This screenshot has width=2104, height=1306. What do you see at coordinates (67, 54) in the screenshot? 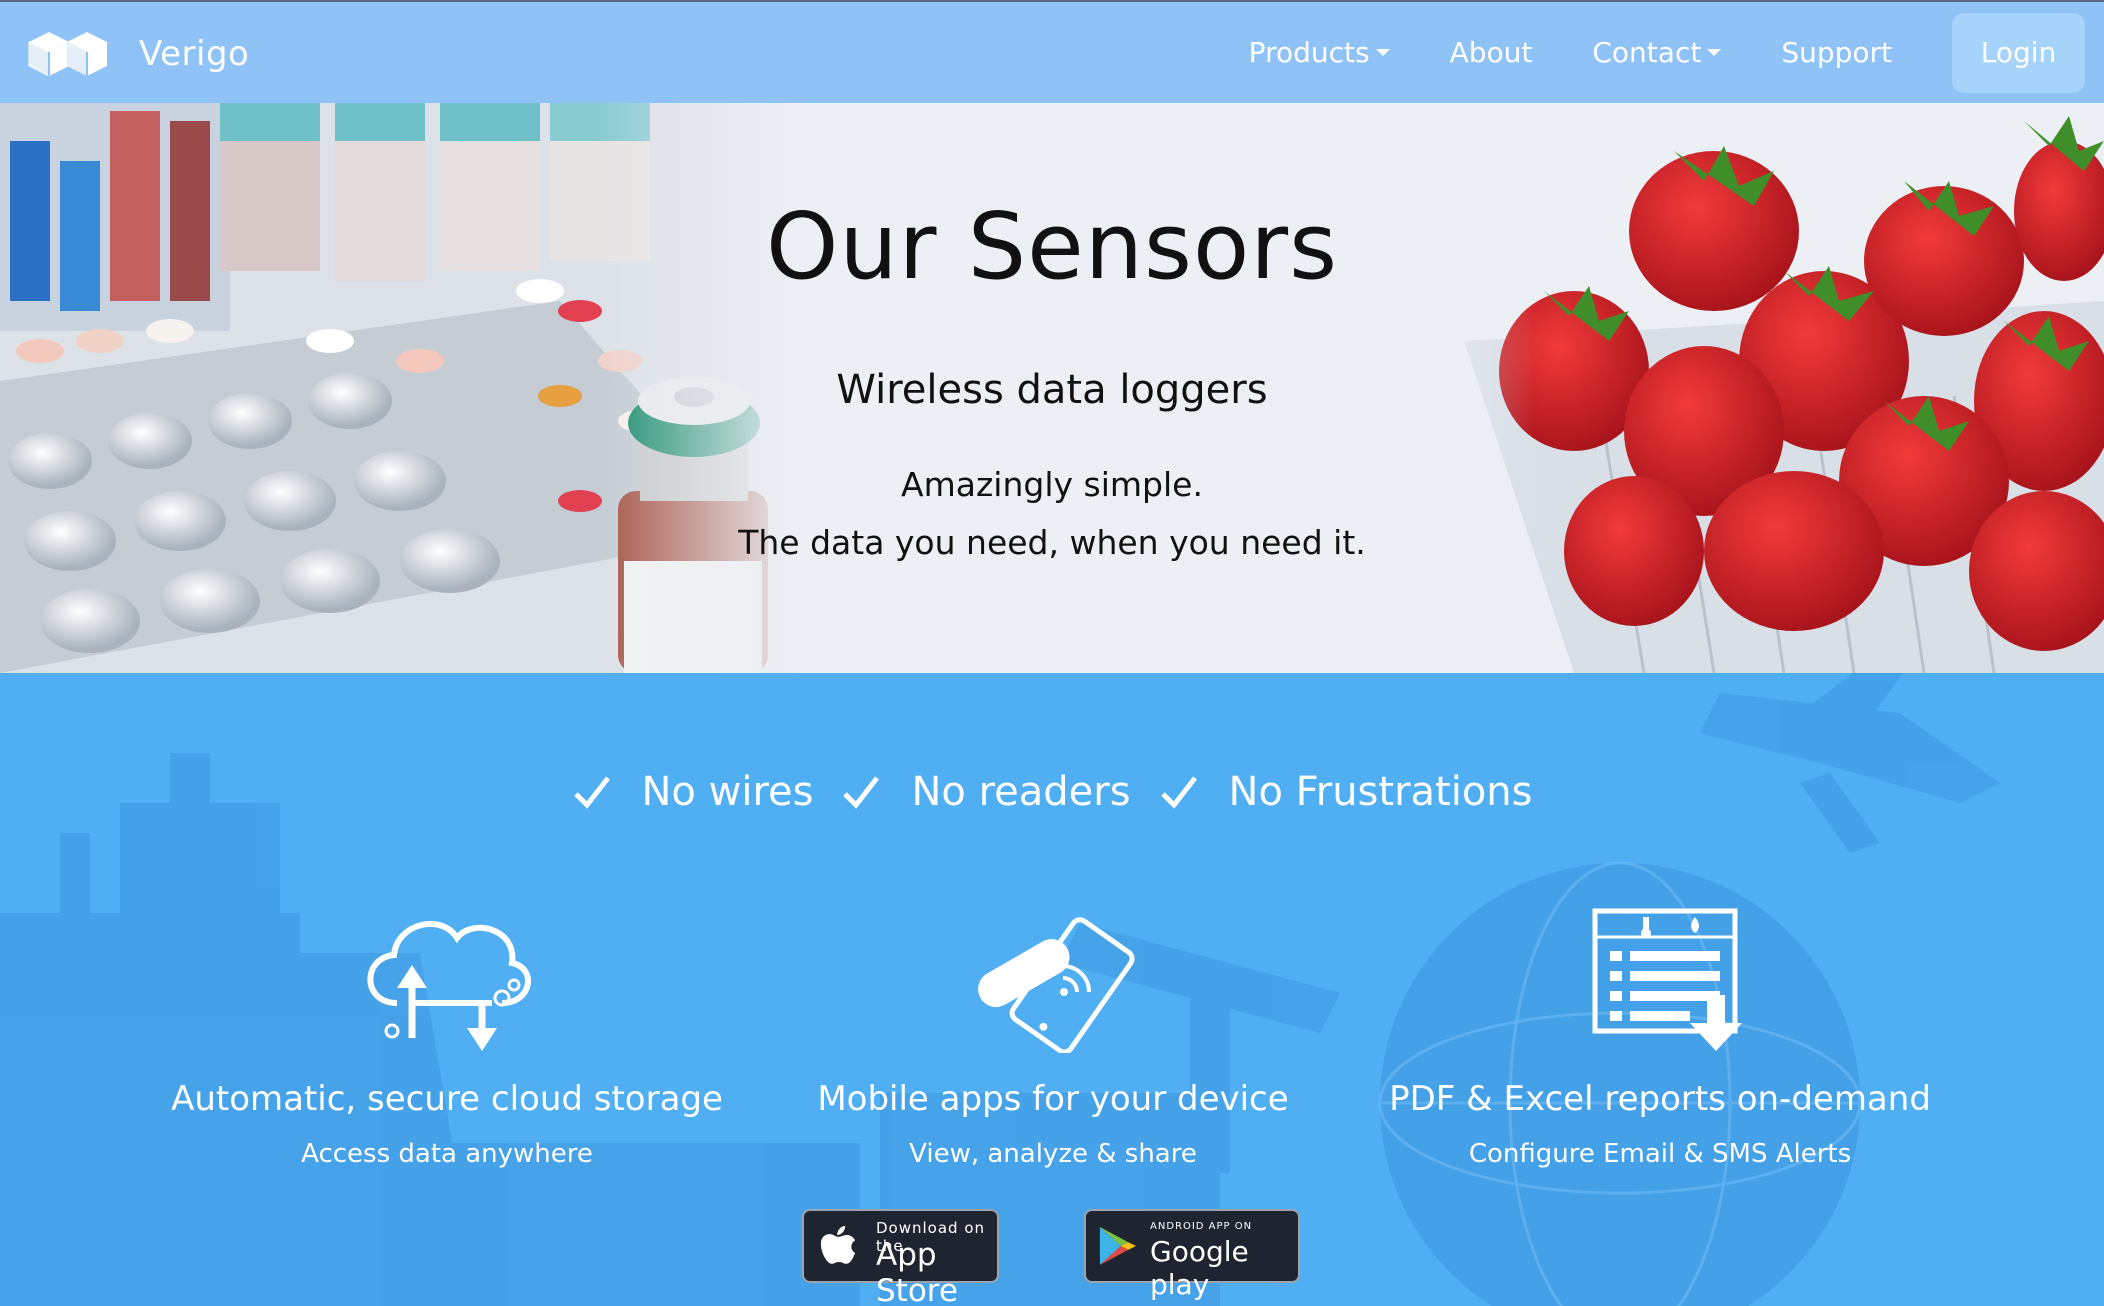
I see `verigo-logo-icon` at bounding box center [67, 54].